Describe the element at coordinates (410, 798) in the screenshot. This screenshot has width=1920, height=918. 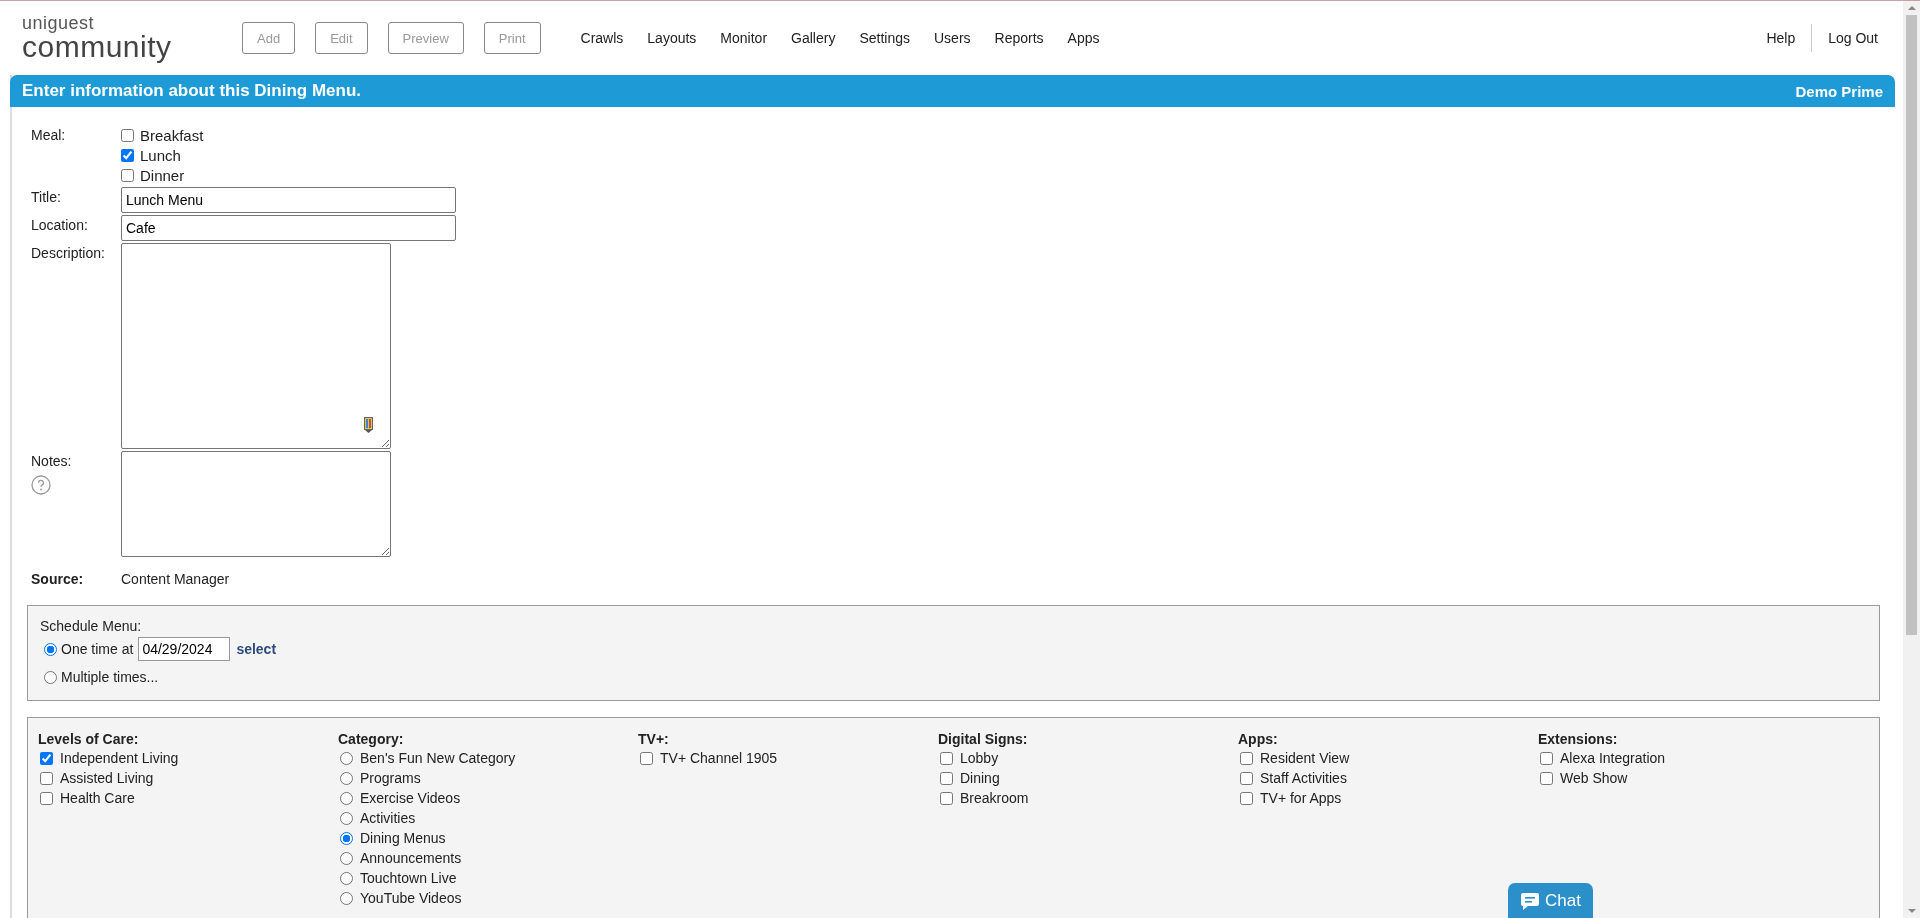
I see `radio-label: Exercise Videos` at that location.